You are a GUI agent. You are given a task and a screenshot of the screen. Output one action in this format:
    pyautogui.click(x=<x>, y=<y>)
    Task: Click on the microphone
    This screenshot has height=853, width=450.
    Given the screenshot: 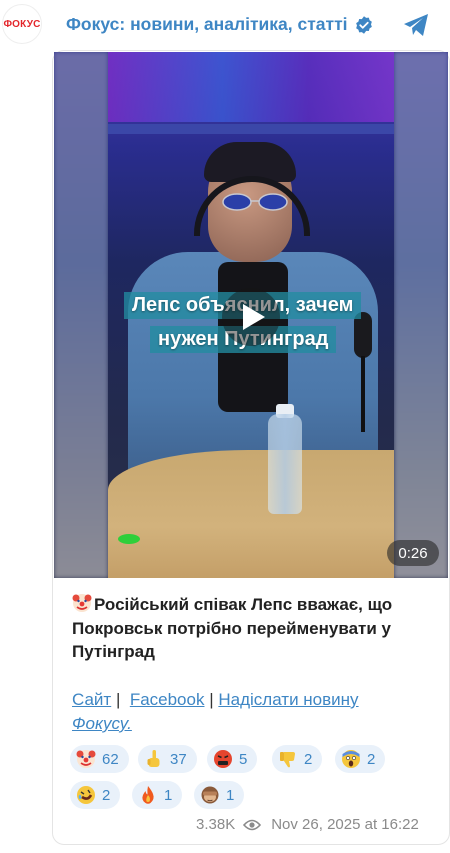 What is the action you would take?
    pyautogui.click(x=363, y=372)
    